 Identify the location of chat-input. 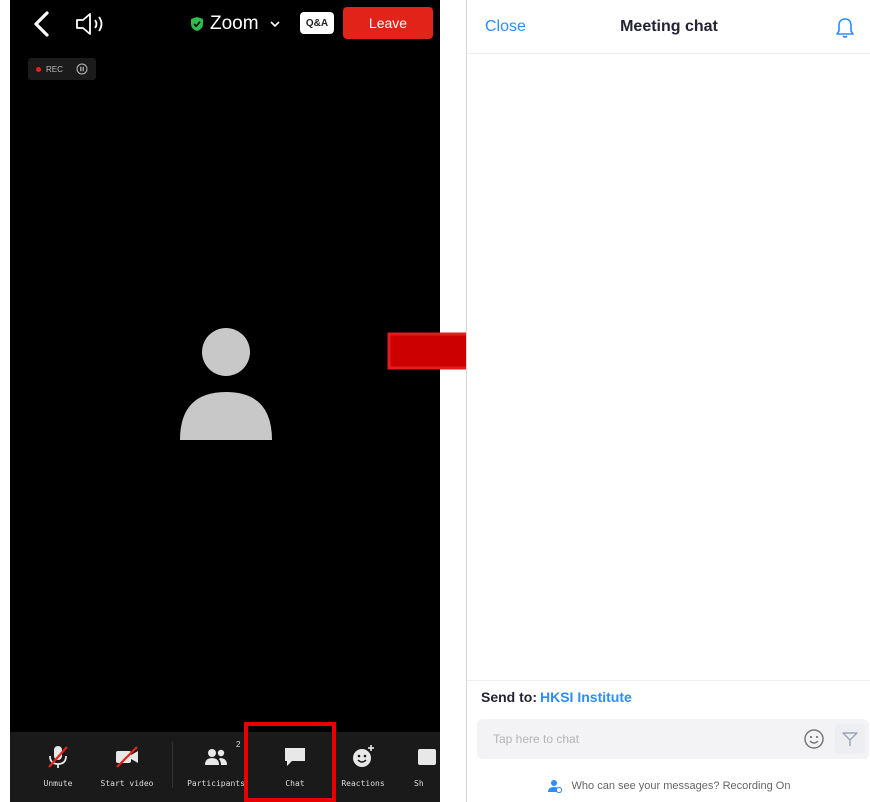
(633, 739).